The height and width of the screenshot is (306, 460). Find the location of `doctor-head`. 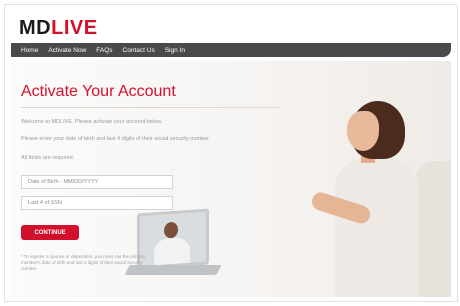

doctor-head is located at coordinates (171, 230).